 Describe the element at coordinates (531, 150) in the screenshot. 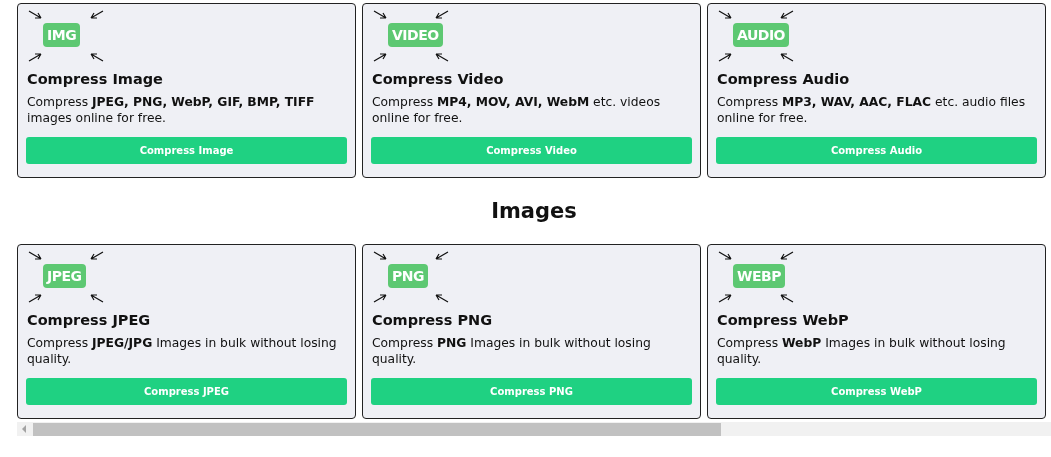

I see `compress-button: Compress Video` at that location.